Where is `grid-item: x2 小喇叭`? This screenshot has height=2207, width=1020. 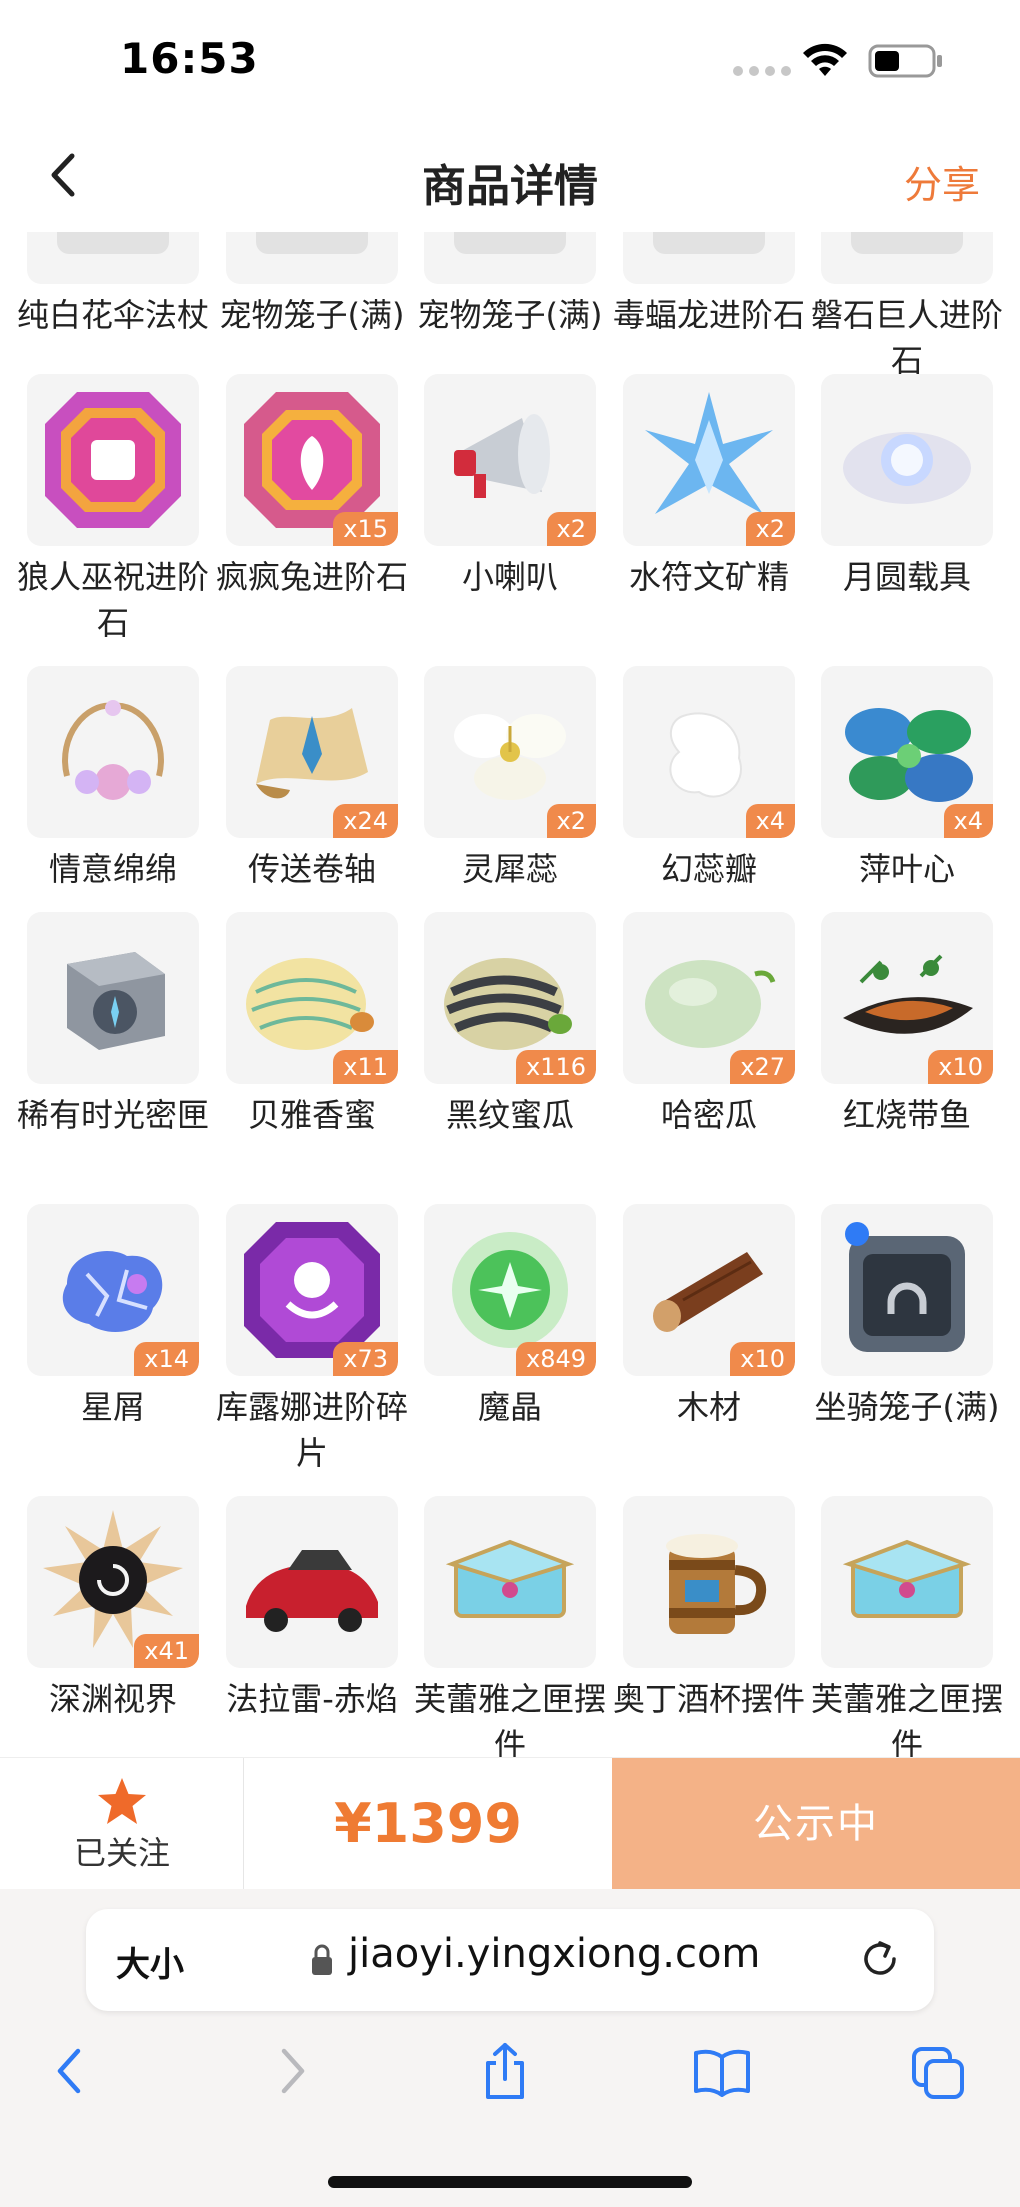
grid-item: x2 小喇叭 is located at coordinates (510, 494).